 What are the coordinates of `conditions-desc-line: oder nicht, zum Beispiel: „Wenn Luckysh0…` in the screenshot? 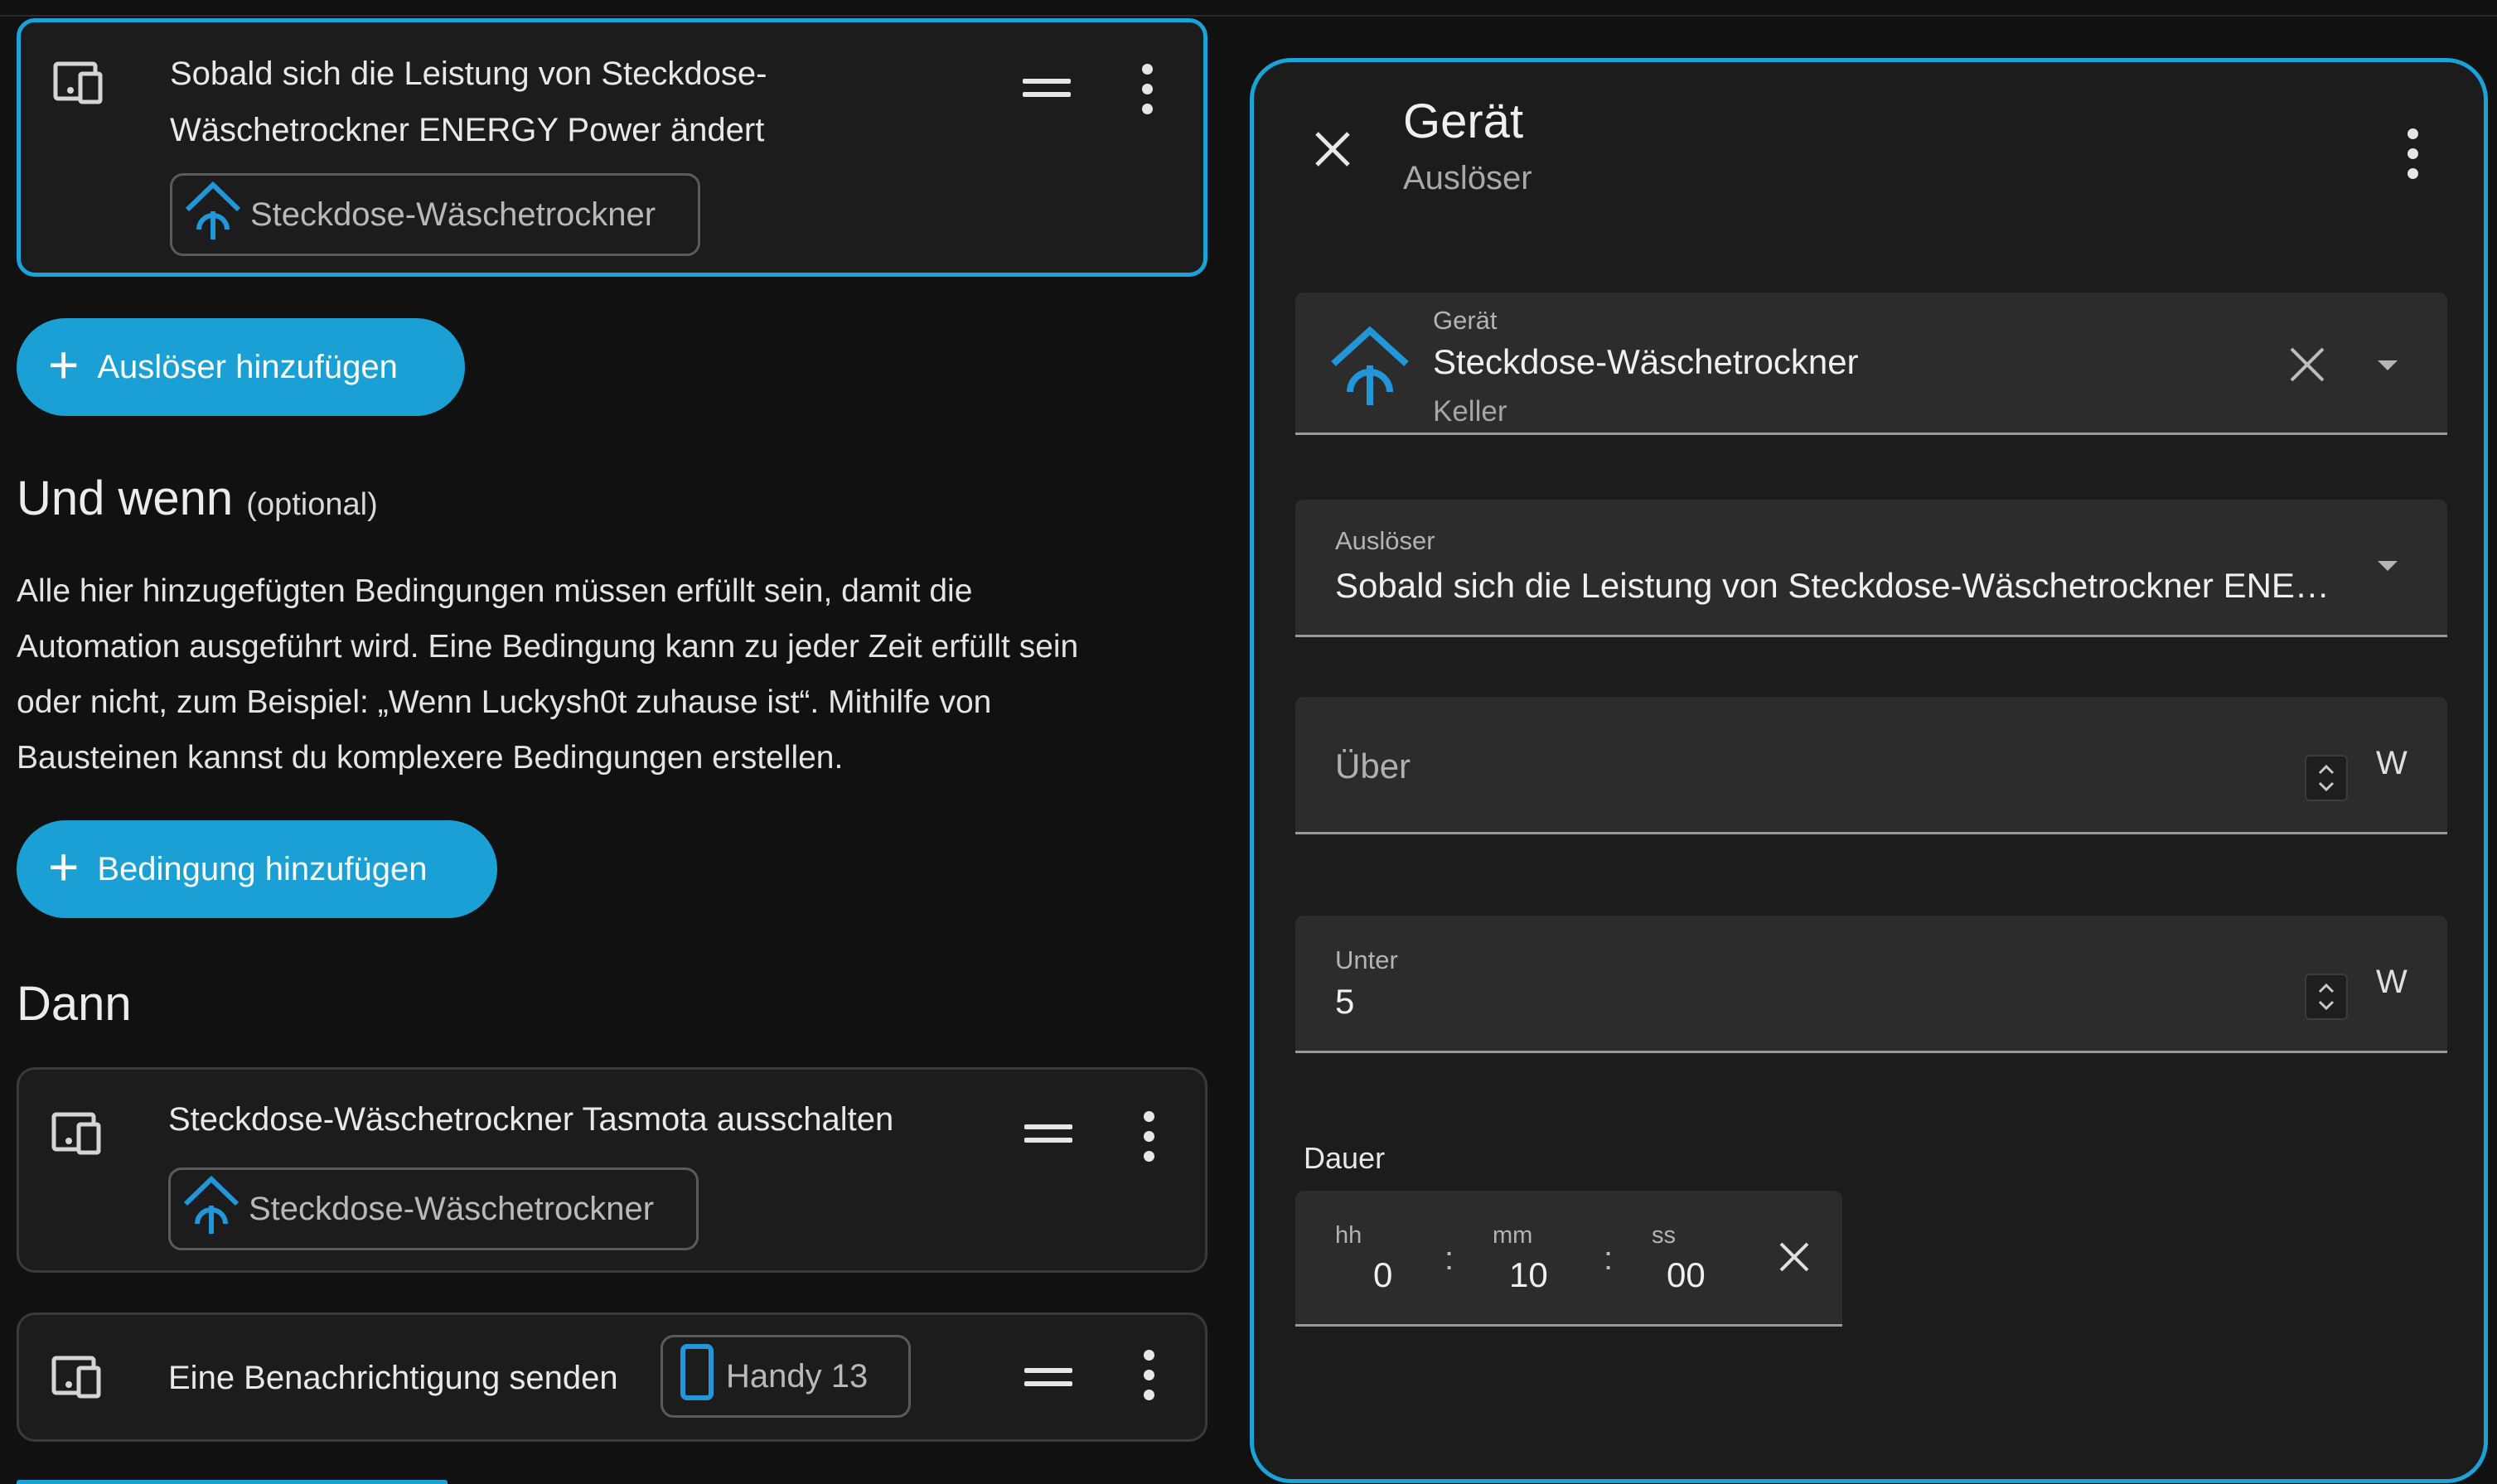 It's located at (504, 702).